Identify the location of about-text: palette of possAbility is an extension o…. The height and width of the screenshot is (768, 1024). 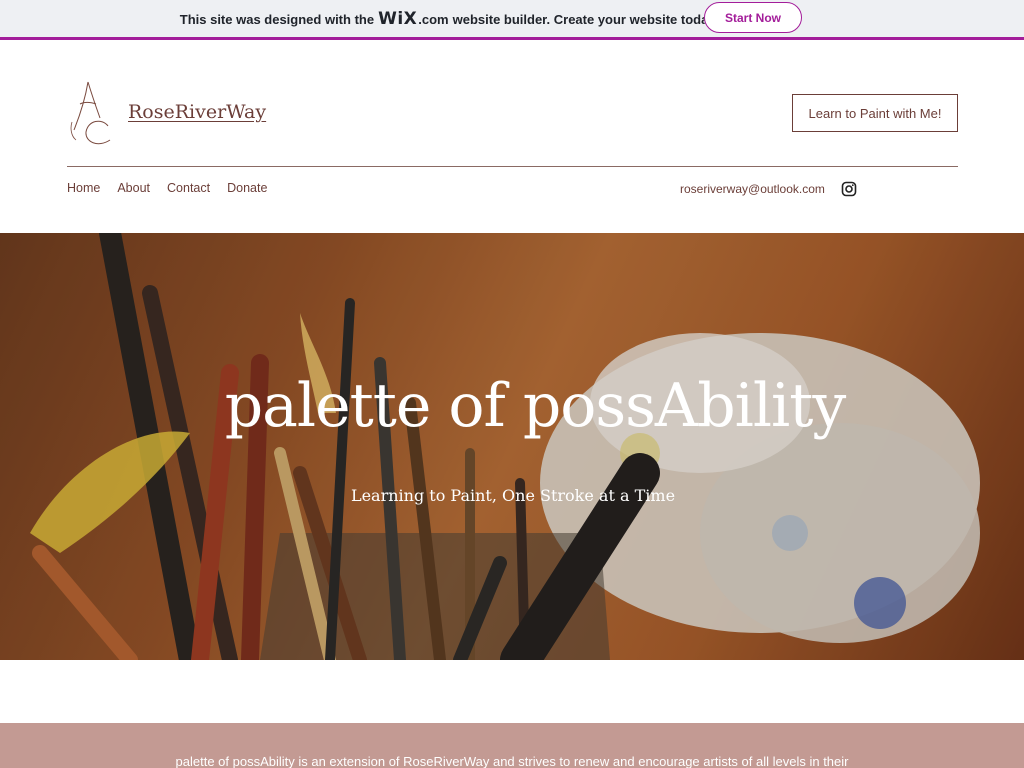
(512, 761).